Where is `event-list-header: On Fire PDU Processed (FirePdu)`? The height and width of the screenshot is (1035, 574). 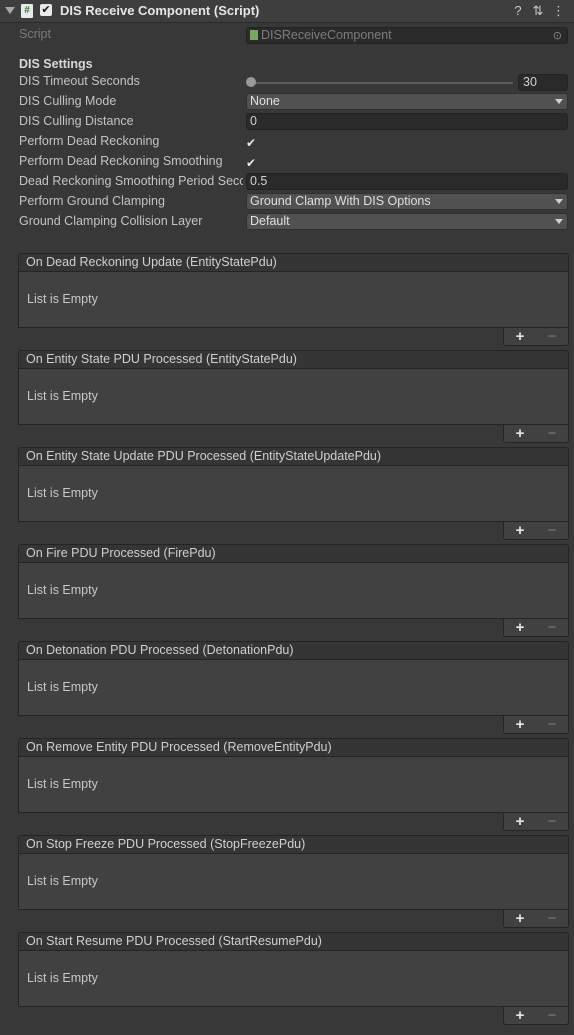
event-list-header: On Fire PDU Processed (FirePdu) is located at coordinates (293, 553).